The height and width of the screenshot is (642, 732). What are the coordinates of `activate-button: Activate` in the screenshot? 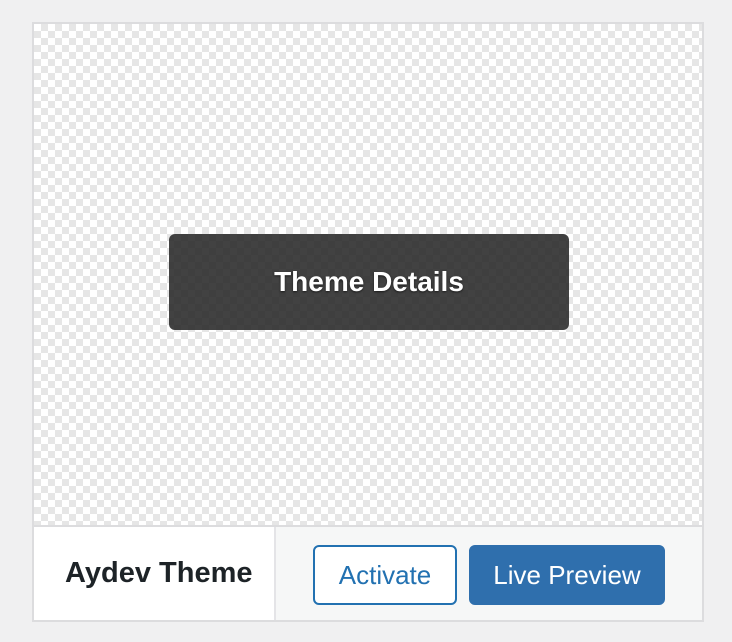 It's located at (385, 575).